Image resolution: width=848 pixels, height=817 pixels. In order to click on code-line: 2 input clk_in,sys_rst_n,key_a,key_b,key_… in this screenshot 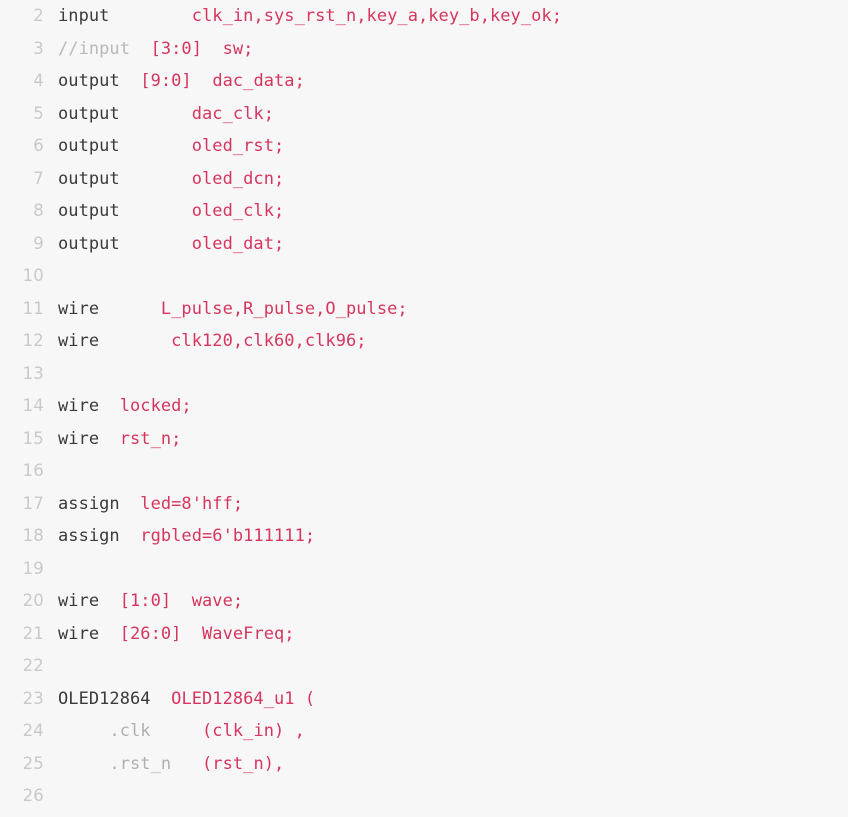, I will do `click(424, 16)`.